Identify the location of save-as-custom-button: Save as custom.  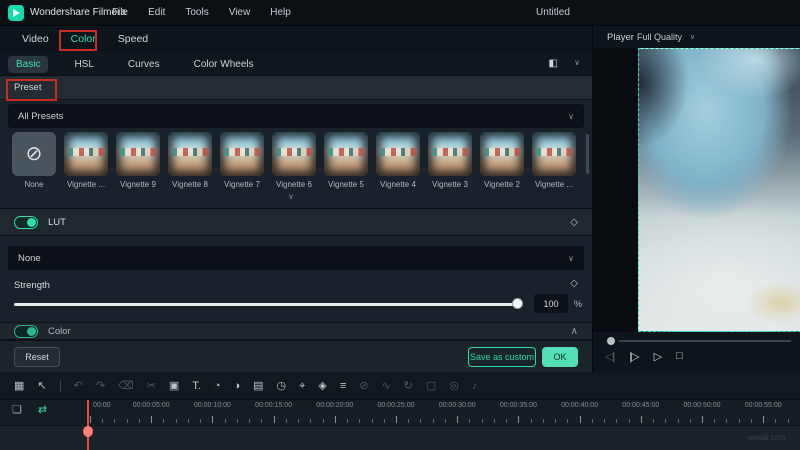
(502, 357).